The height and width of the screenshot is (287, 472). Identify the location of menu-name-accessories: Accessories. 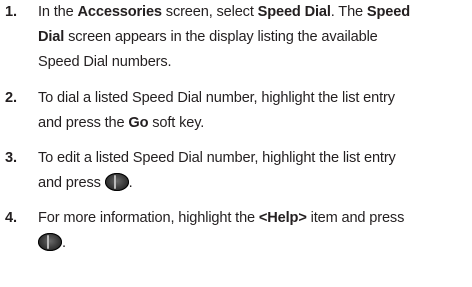
(120, 12).